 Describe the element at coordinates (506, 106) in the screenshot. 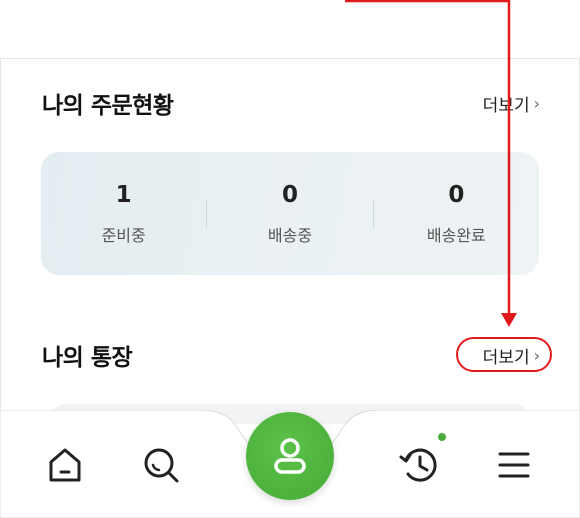

I see `orders-more-label: 더보기` at that location.